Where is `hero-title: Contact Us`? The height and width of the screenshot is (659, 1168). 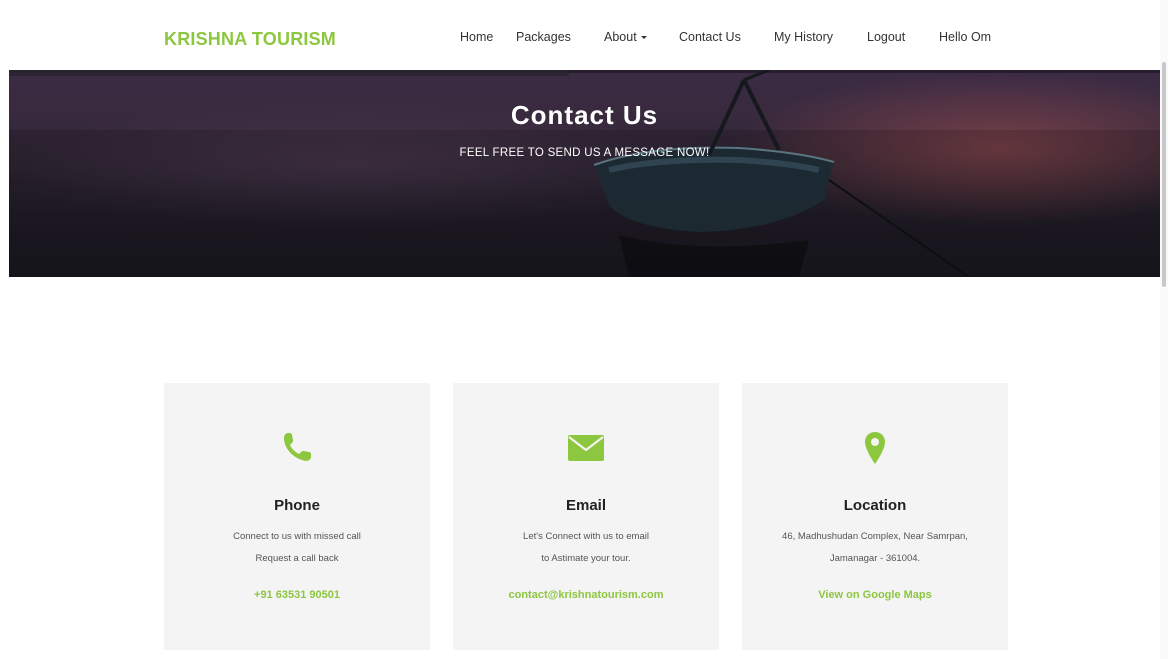 hero-title: Contact Us is located at coordinates (584, 115).